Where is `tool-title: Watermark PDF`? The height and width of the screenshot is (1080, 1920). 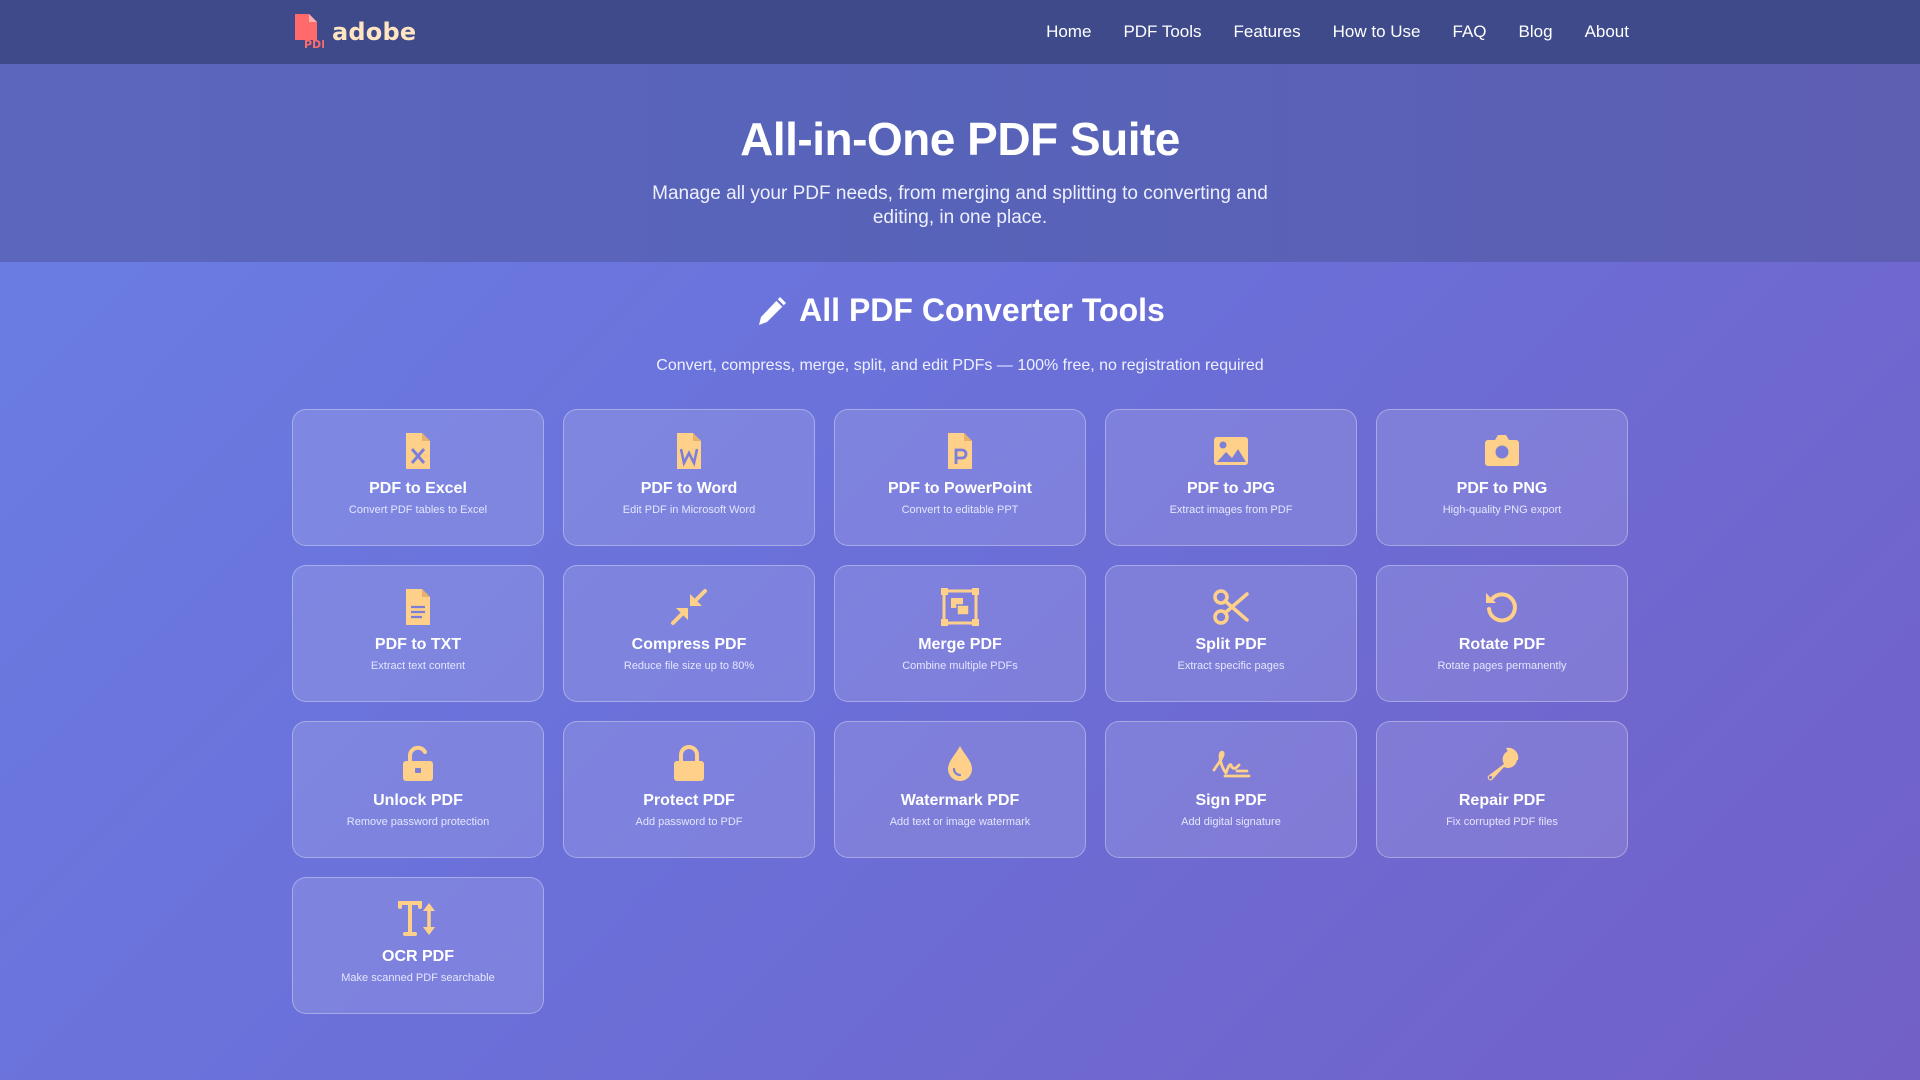
tool-title: Watermark PDF is located at coordinates (960, 800).